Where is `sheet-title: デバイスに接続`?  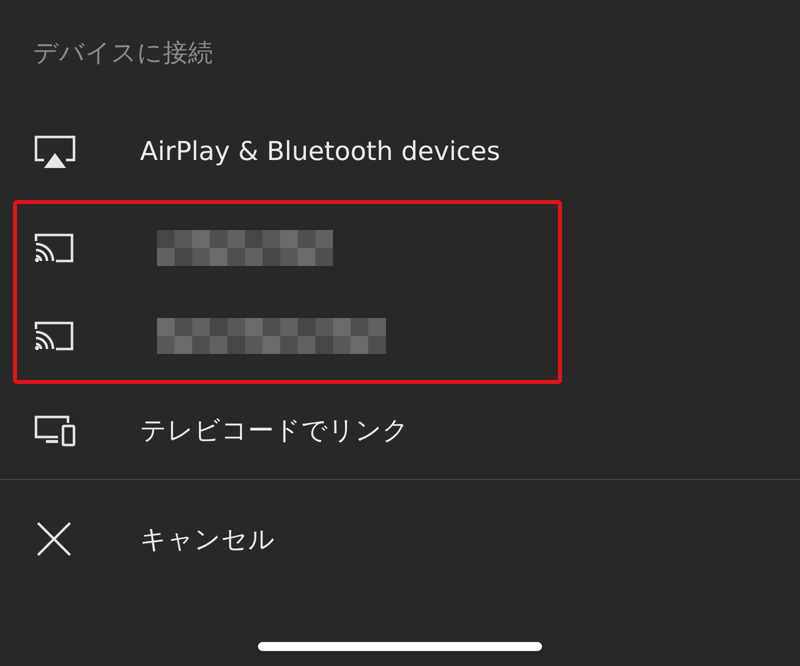 sheet-title: デバイスに接続 is located at coordinates (123, 53).